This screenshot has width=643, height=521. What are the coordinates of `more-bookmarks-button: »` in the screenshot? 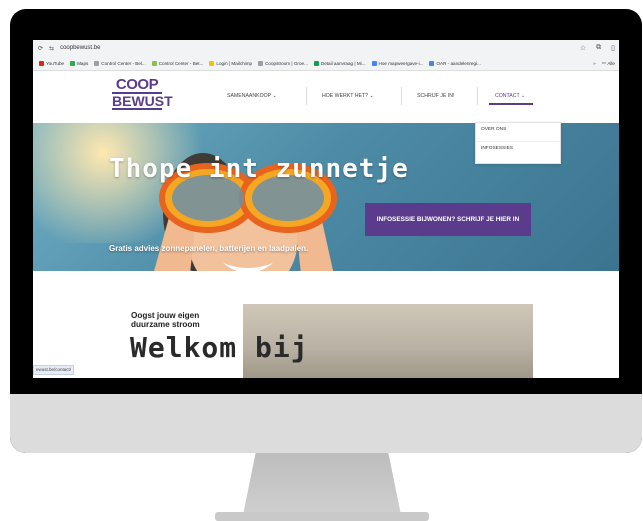 It's located at (594, 63).